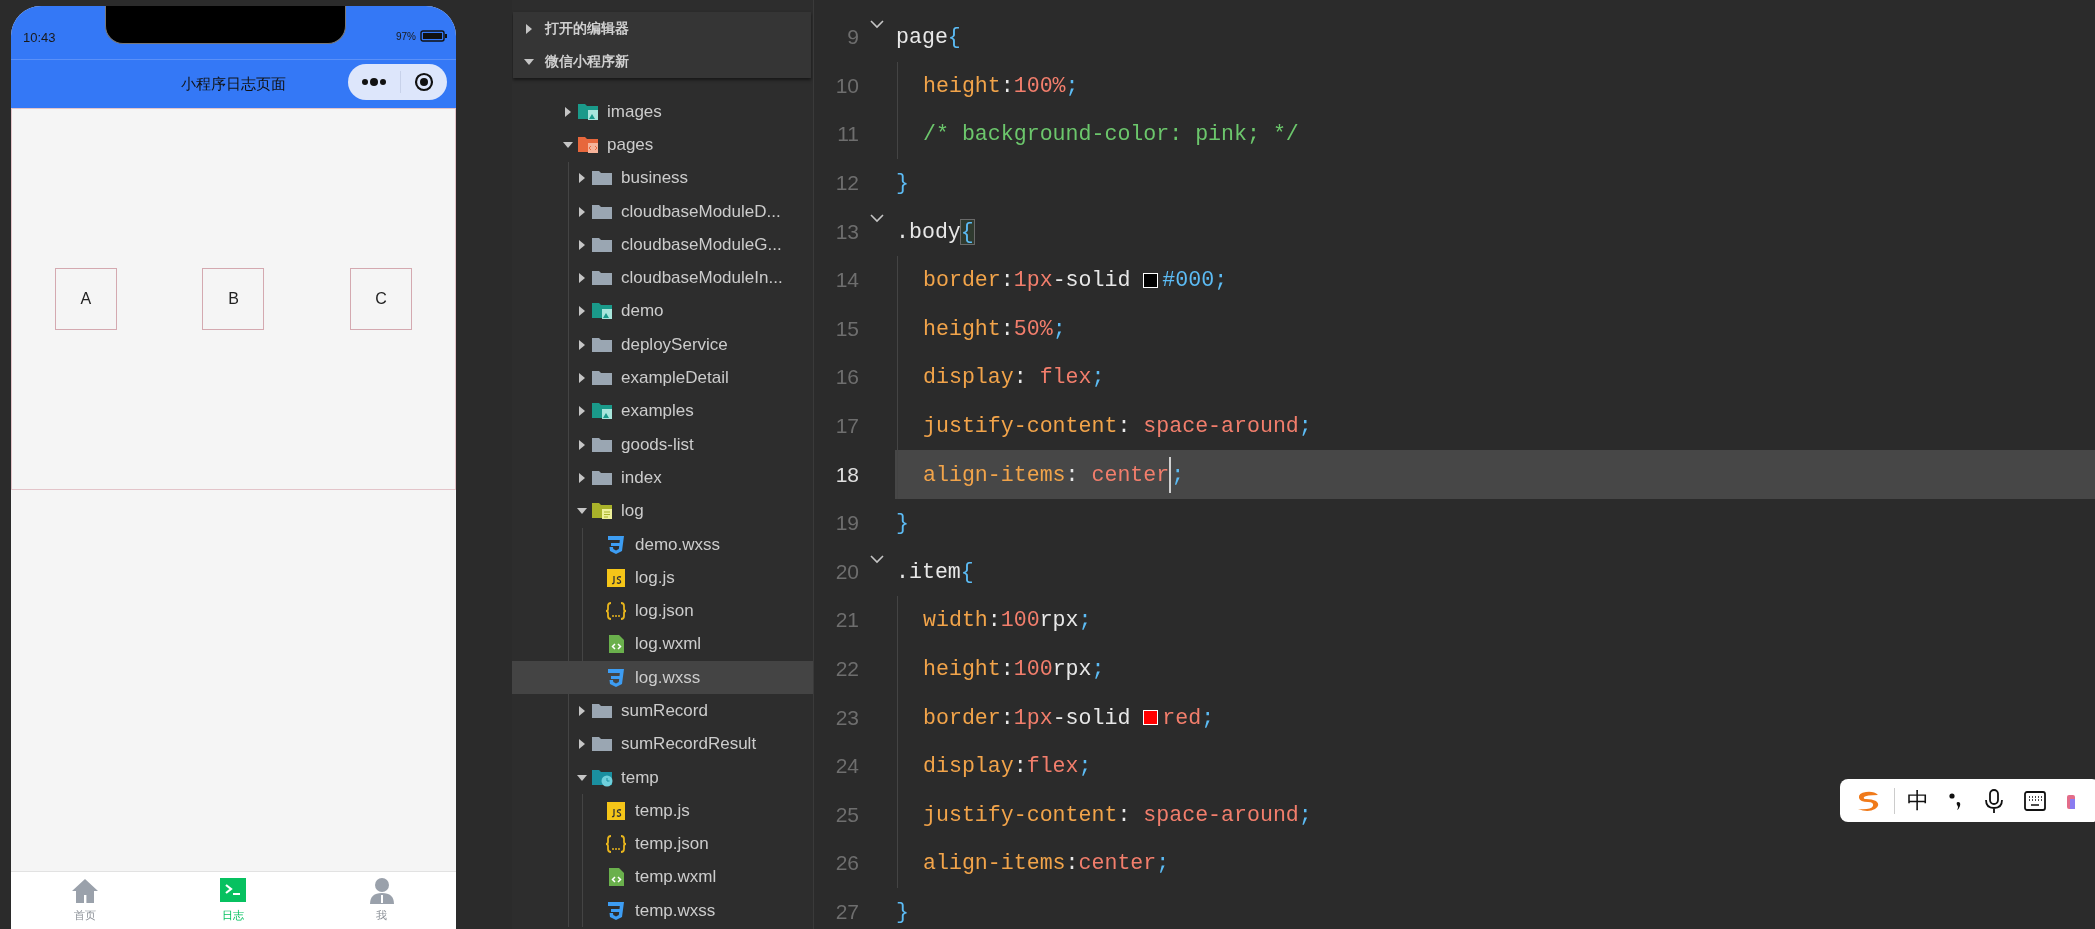  I want to click on code-text: display: flex;, so click(1014, 377).